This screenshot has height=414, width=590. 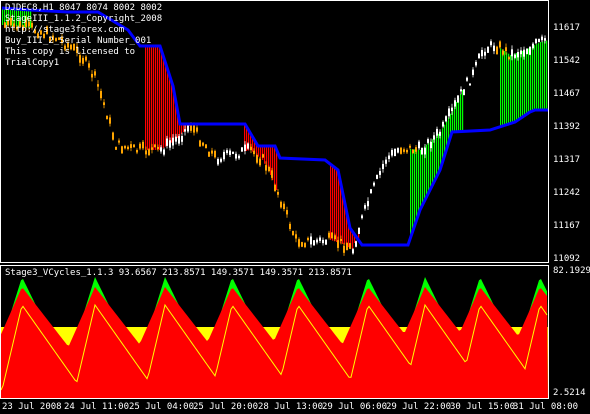 What do you see at coordinates (419, 407) in the screenshot?
I see `time-tick: 29 Jul 22:00` at bounding box center [419, 407].